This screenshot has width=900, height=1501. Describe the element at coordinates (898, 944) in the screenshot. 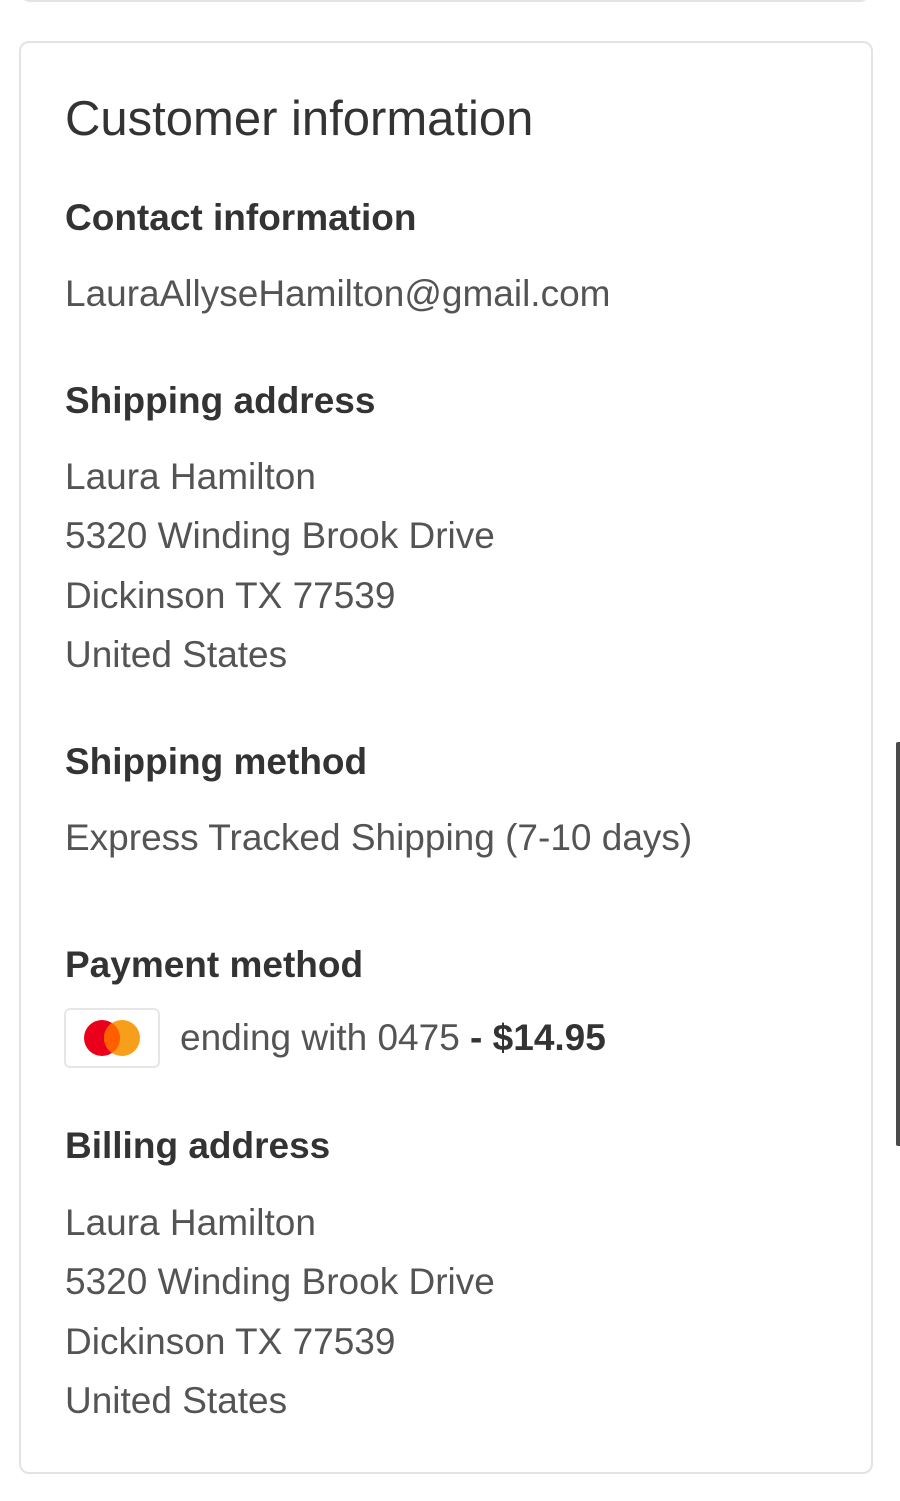

I see `scrollbar-thumb` at that location.